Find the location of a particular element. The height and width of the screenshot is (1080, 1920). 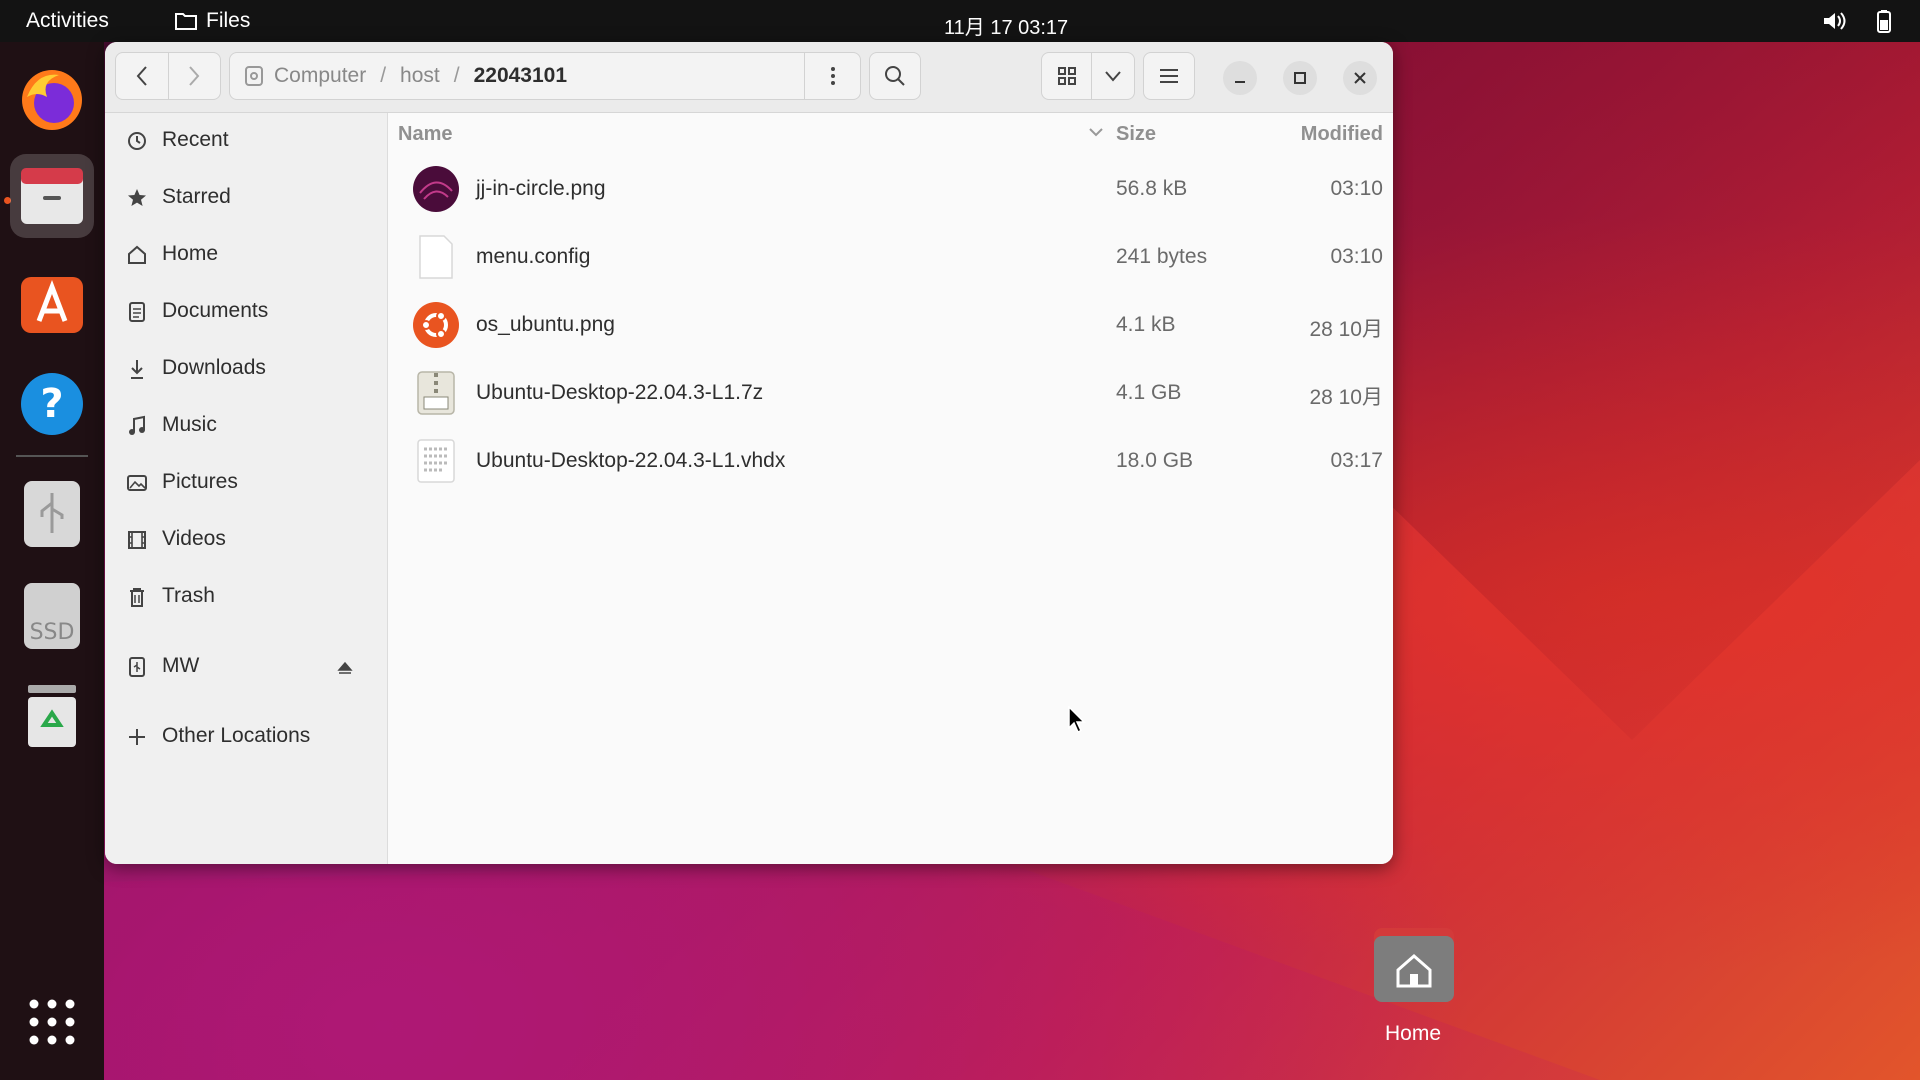

eject-button is located at coordinates (345, 670).